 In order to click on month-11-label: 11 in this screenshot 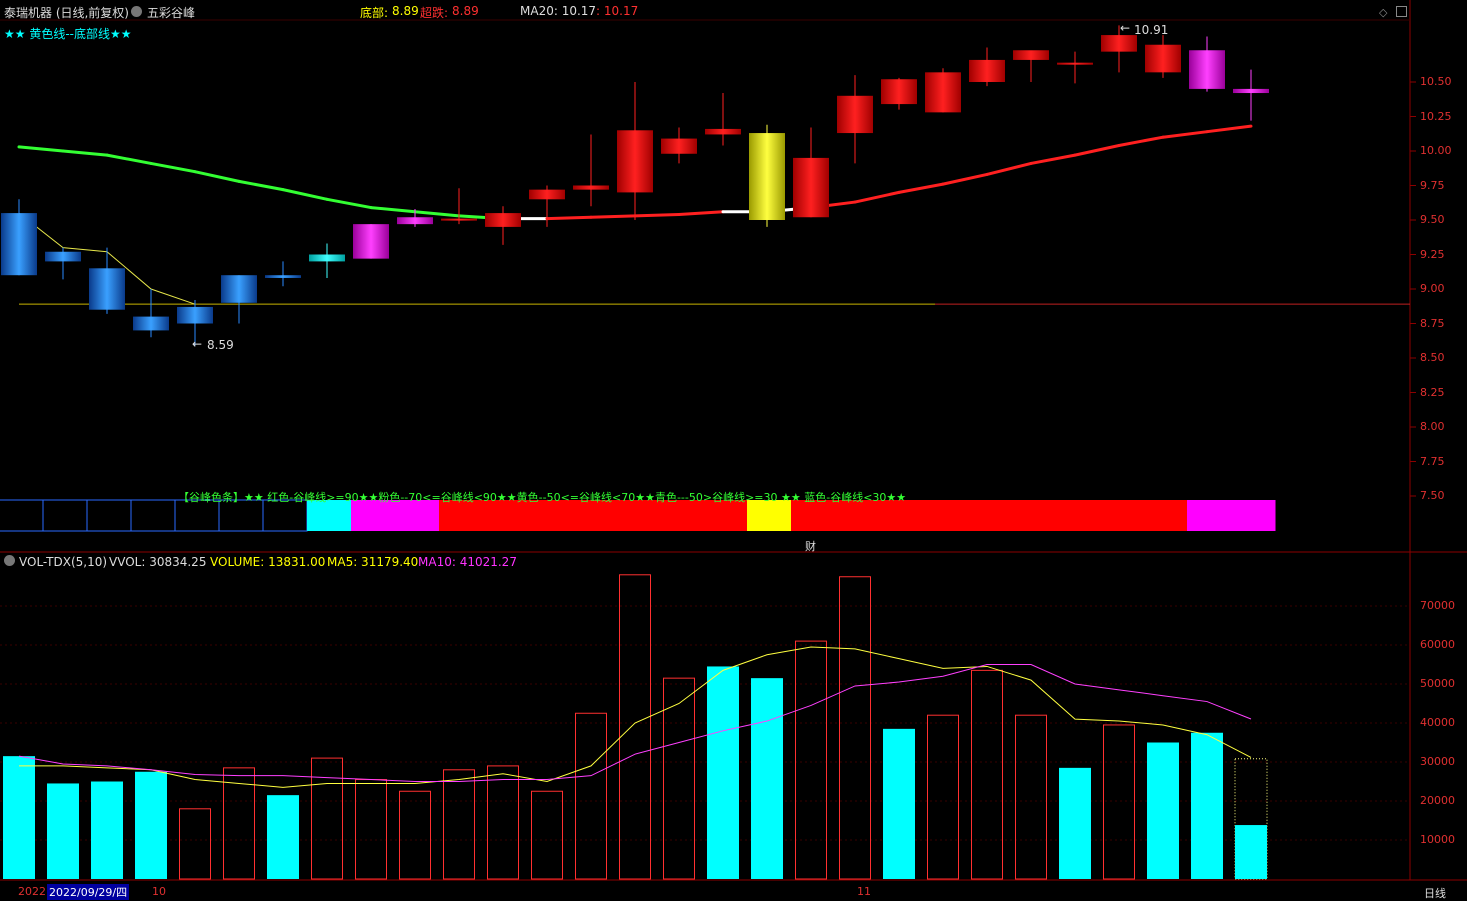, I will do `click(864, 891)`.